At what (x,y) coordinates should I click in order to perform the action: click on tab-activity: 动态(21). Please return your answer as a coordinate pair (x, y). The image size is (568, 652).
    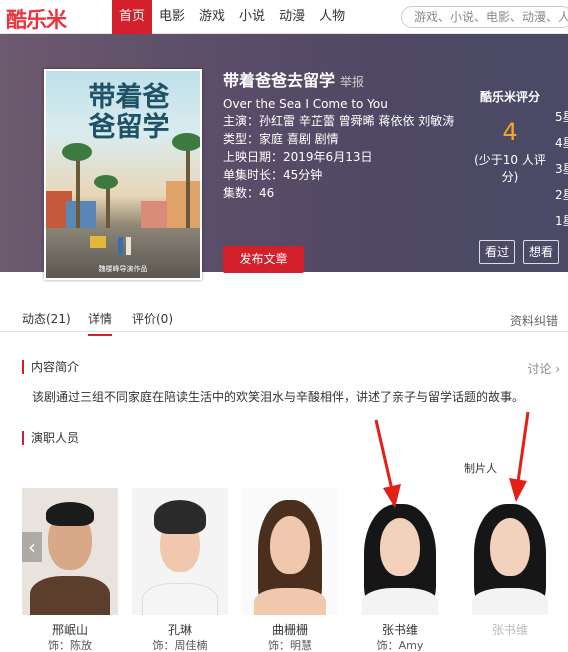
    Looking at the image, I should click on (46, 318).